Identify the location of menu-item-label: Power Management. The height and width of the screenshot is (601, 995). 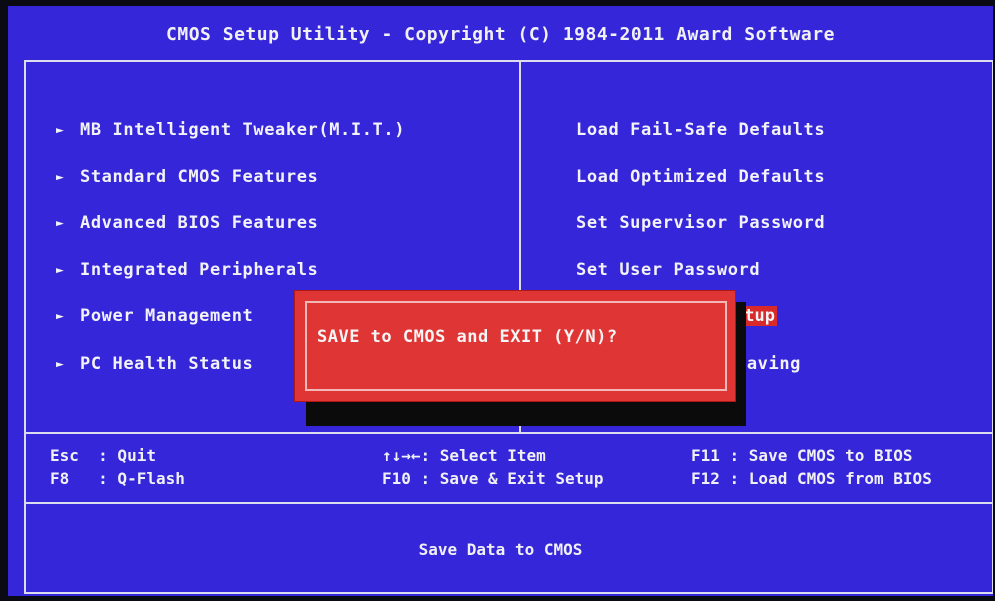
(167, 316).